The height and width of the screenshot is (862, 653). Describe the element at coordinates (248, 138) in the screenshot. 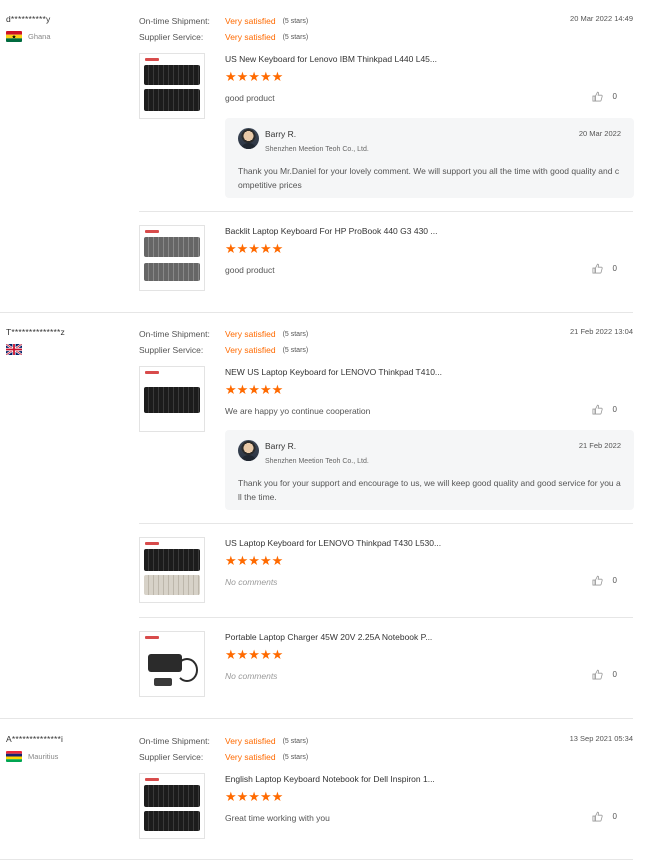

I see `avatar` at that location.